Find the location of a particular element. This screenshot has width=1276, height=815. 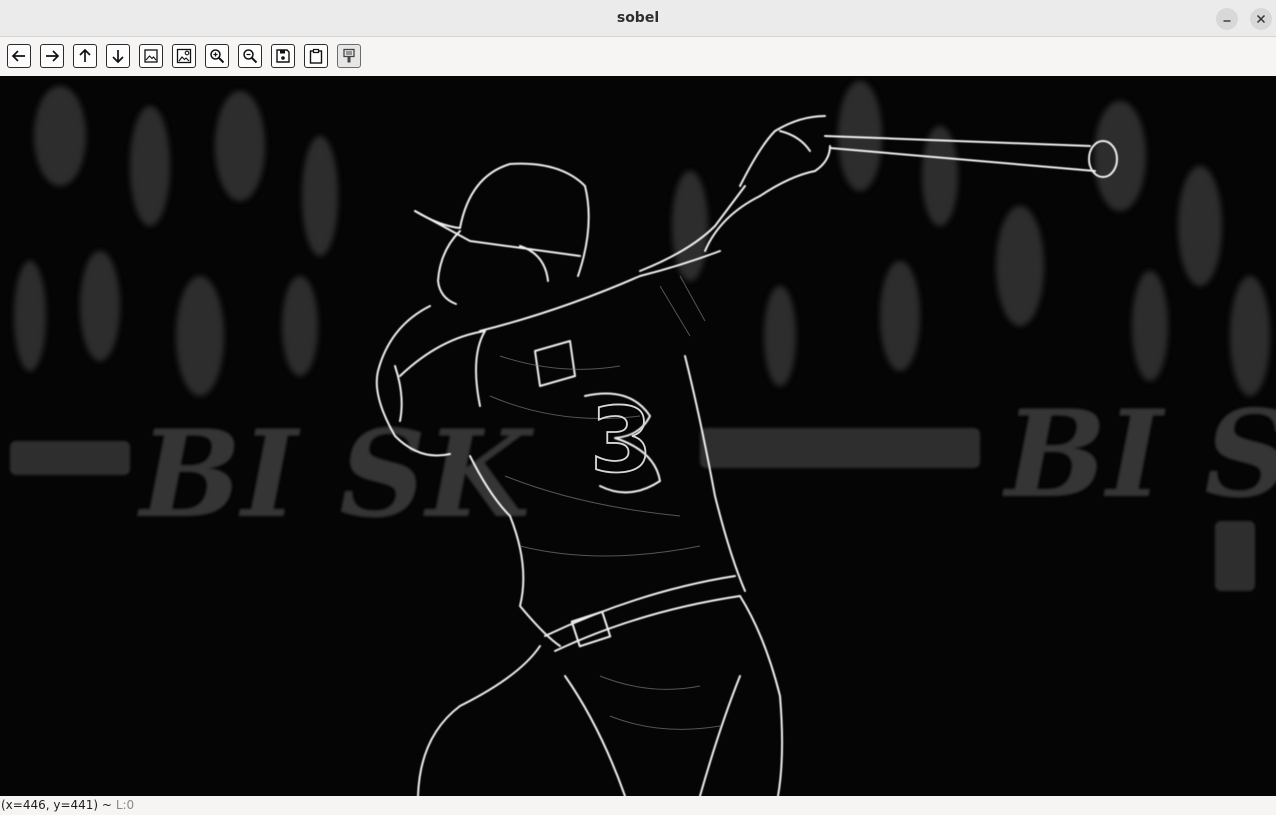

zoom-out-icon is located at coordinates (250, 56).